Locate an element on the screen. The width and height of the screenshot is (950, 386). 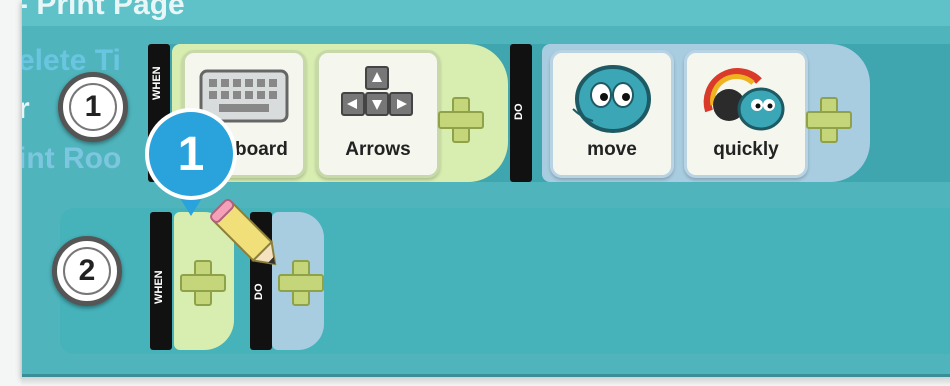
menu-item-clipped: r is located at coordinates (26, 109).